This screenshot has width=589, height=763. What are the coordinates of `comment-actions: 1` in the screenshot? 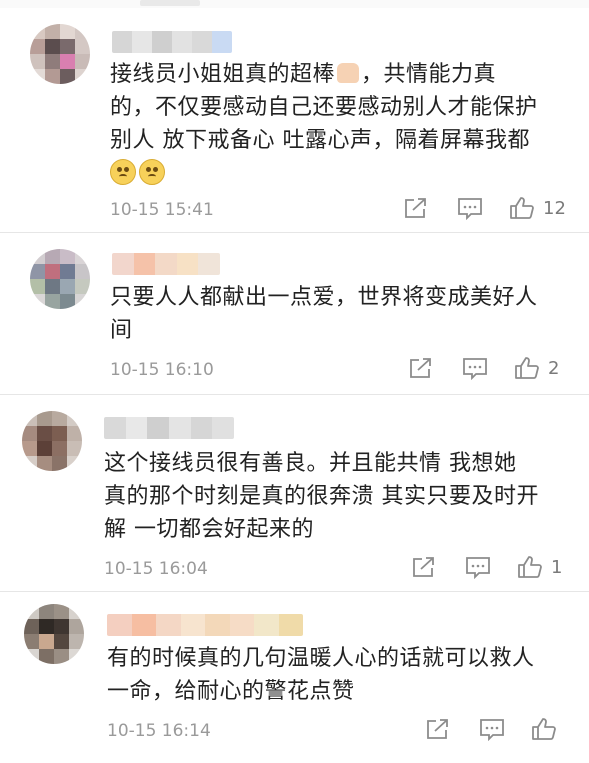 It's located at (486, 567).